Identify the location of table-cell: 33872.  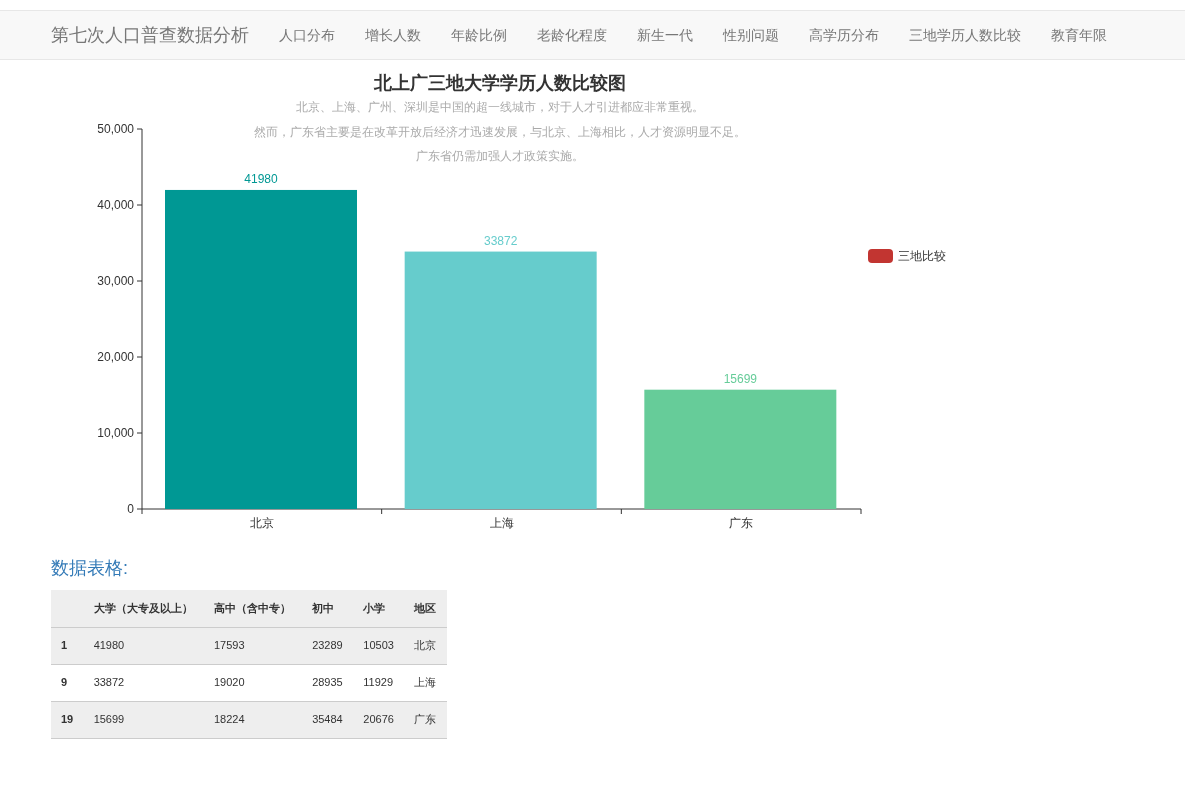
(143, 682).